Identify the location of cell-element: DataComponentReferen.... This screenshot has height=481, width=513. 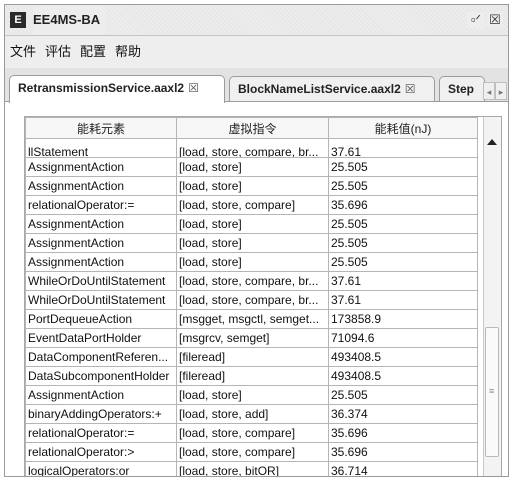
(101, 357).